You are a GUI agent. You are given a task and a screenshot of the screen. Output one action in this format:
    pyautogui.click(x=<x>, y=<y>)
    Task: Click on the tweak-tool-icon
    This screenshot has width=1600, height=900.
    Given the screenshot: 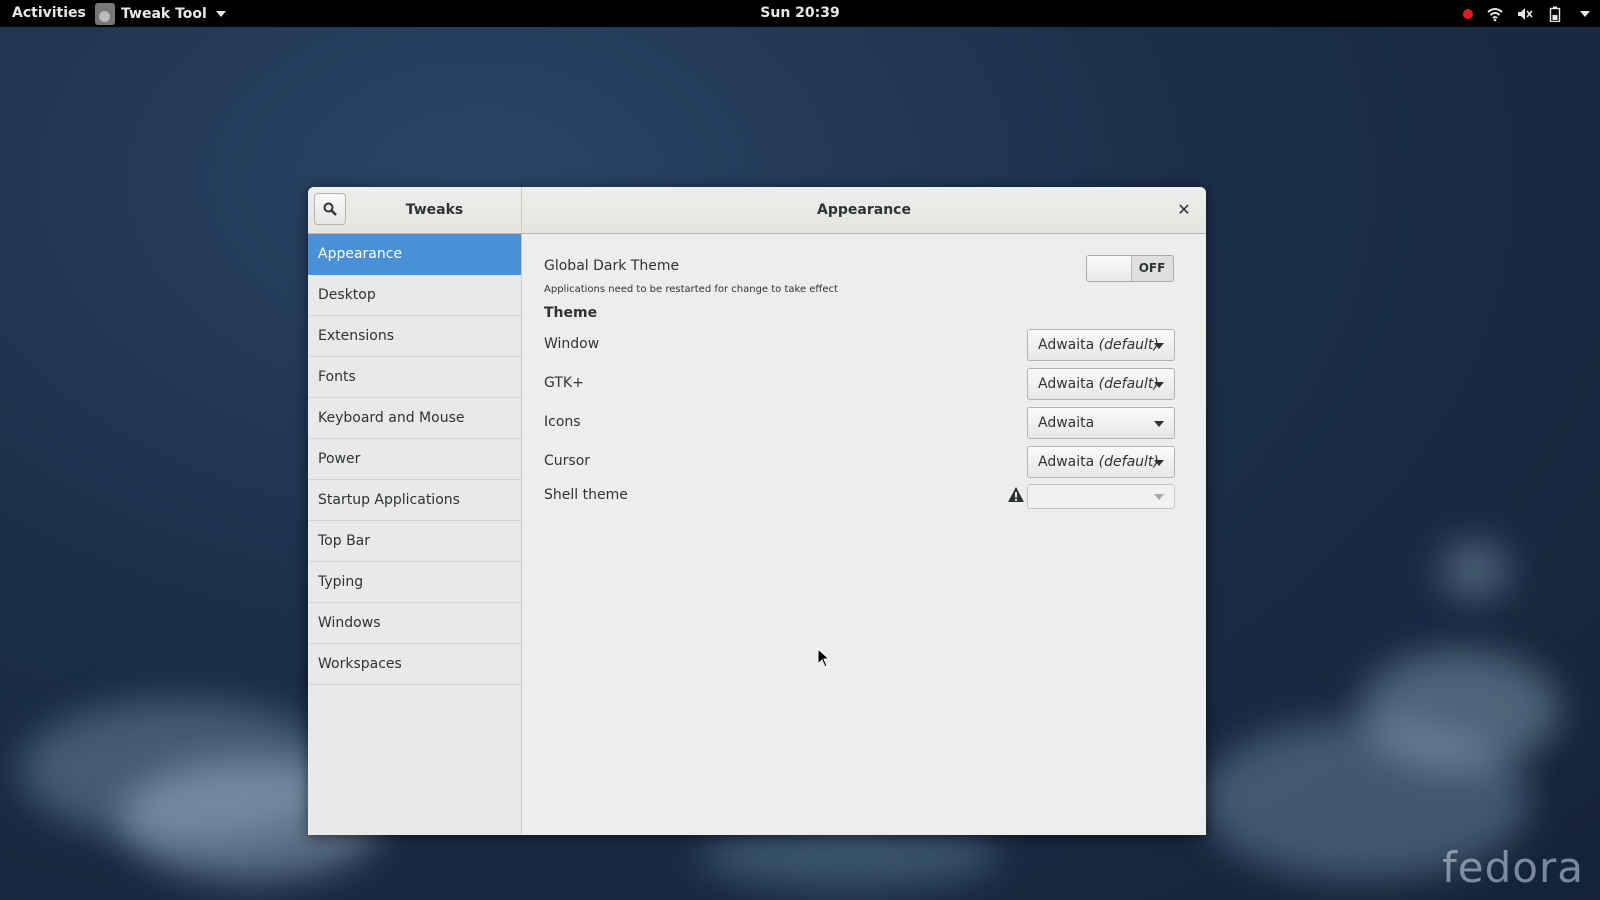 What is the action you would take?
    pyautogui.click(x=105, y=13)
    